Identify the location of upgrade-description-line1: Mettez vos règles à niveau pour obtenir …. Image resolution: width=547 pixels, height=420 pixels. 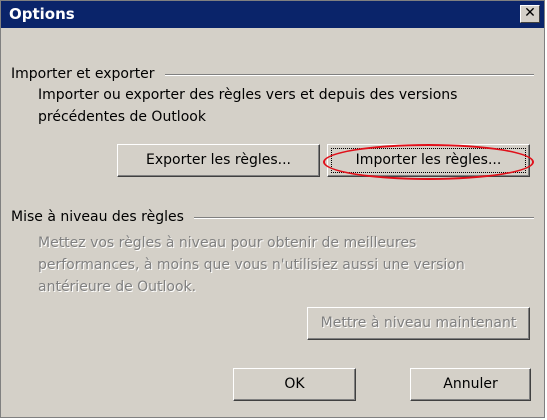
(227, 243).